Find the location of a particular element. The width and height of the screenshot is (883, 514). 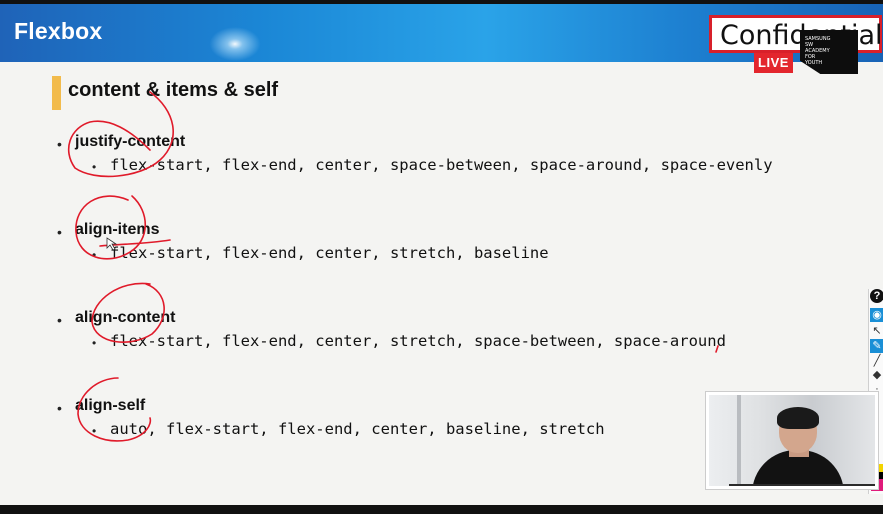

academy-logo-badge: SAMSUNG SW ACADEMY FOR YOUTH is located at coordinates (829, 52).